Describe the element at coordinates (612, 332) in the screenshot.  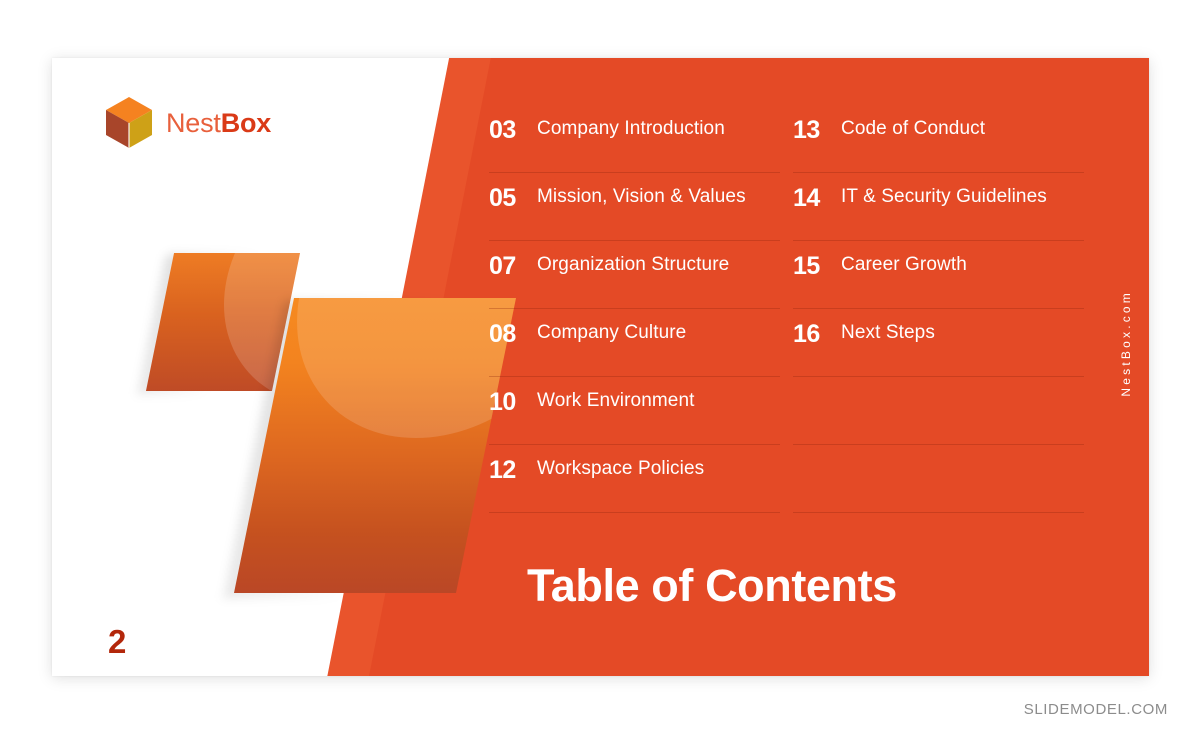
I see `toc-item-label: Company Culture` at that location.